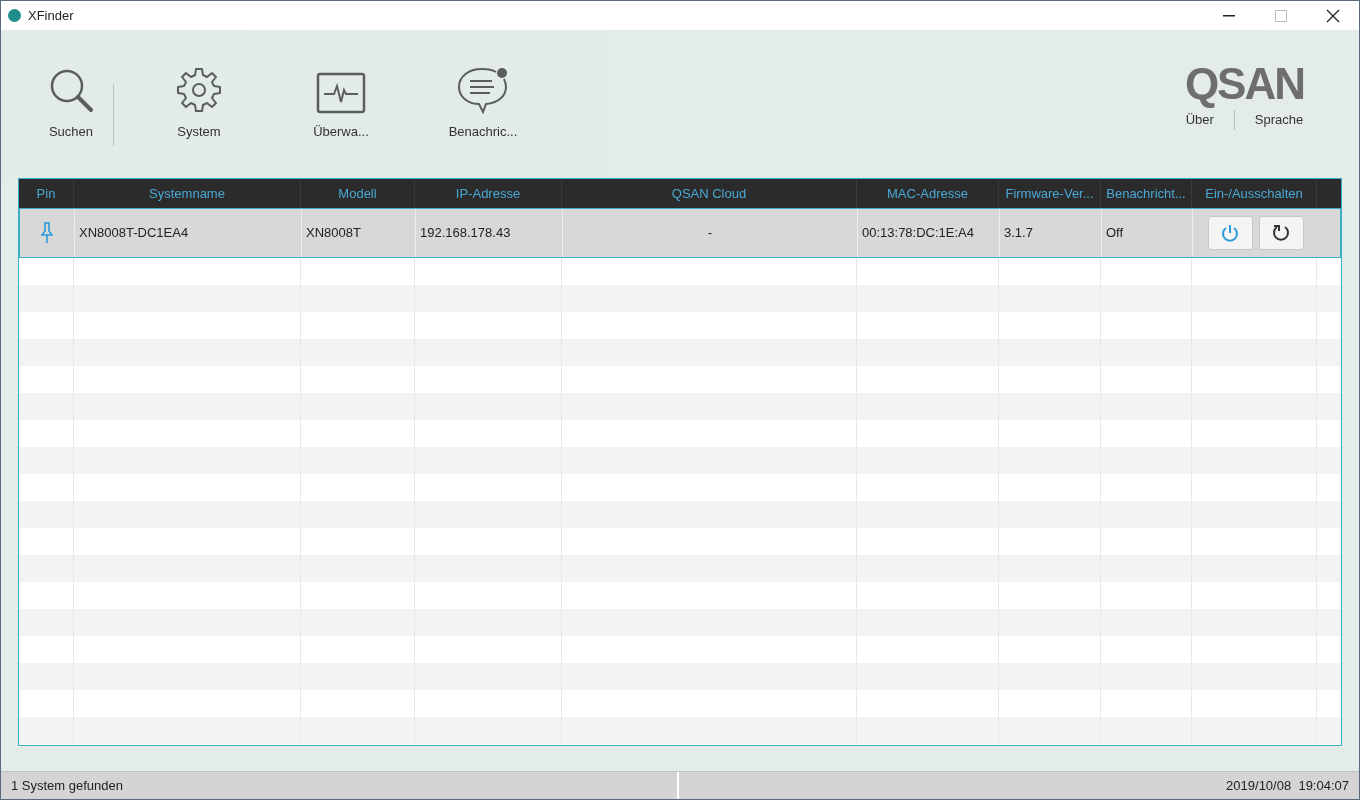 Image resolution: width=1360 pixels, height=800 pixels. What do you see at coordinates (1229, 15) in the screenshot?
I see `minimize-icon` at bounding box center [1229, 15].